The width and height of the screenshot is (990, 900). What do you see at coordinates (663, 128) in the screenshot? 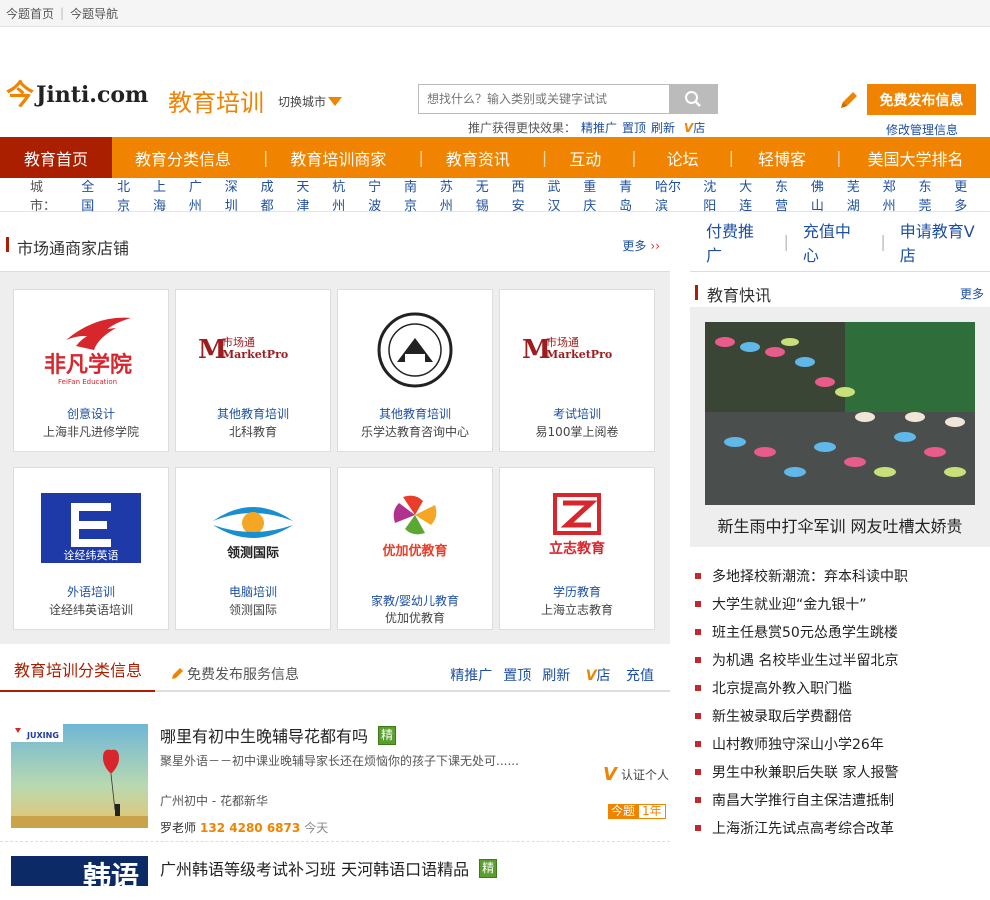
I see `promo-shuaxin: 刷新` at bounding box center [663, 128].